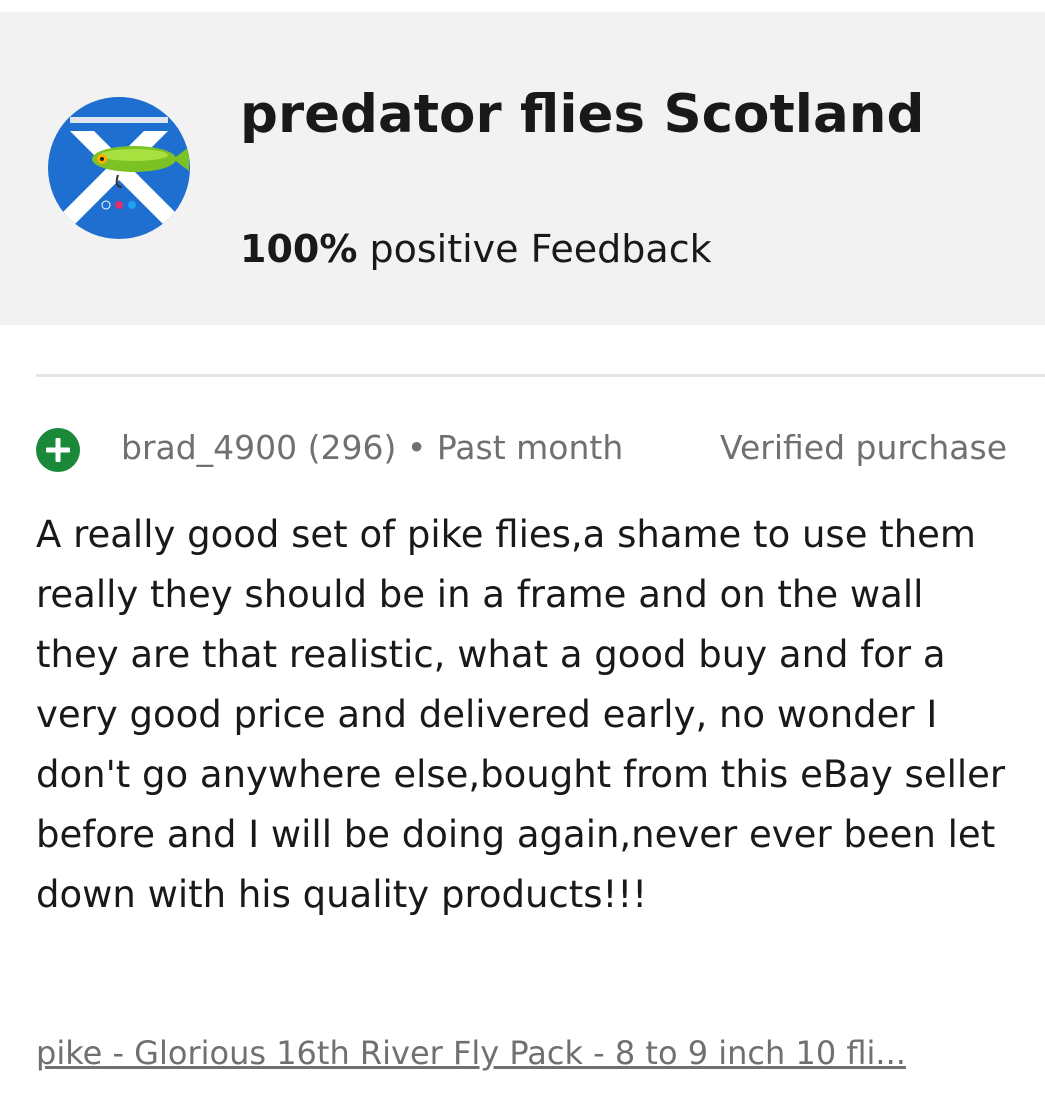  What do you see at coordinates (530, 447) in the screenshot?
I see `review-time: Past month` at bounding box center [530, 447].